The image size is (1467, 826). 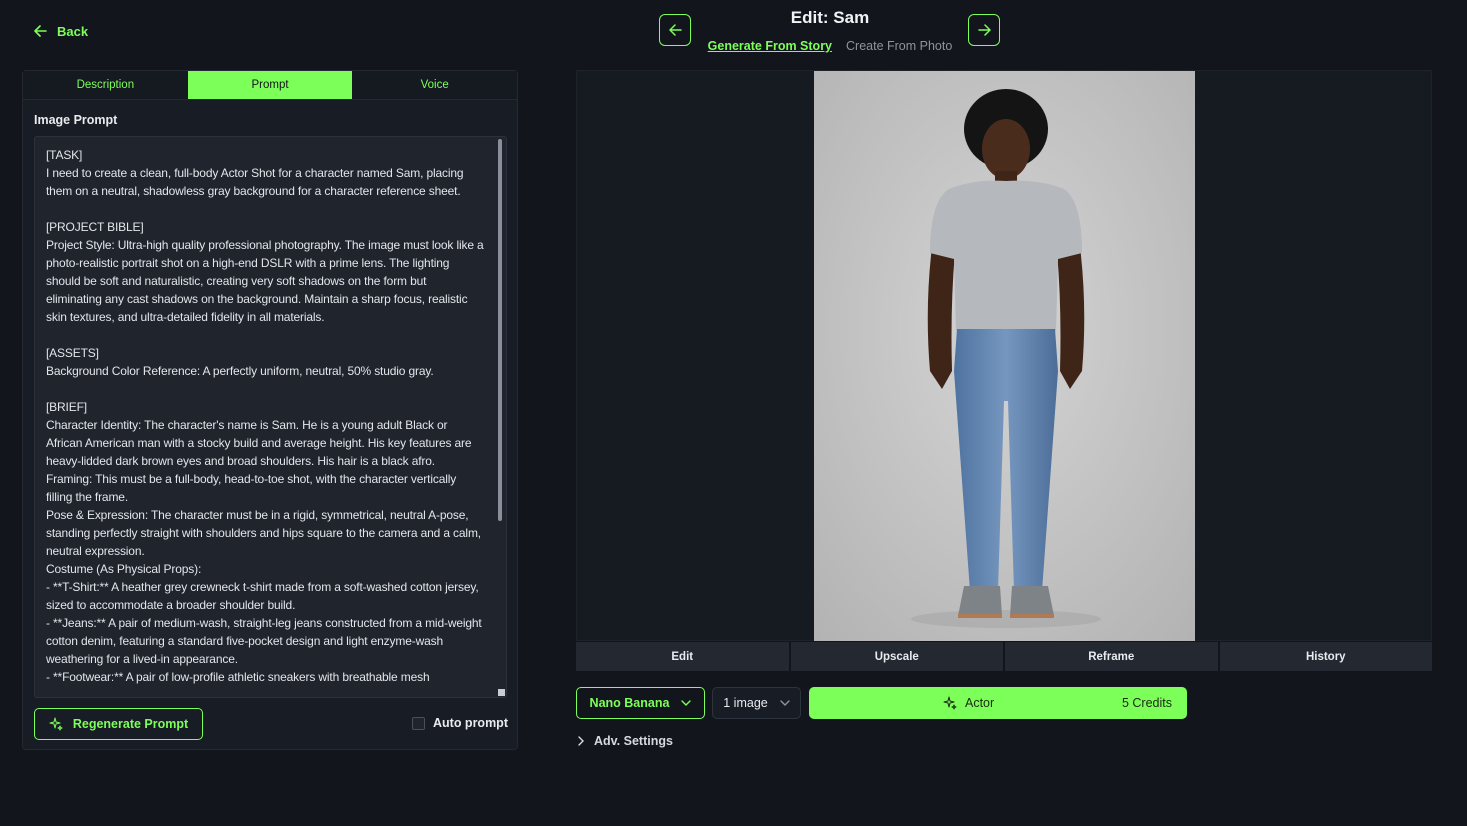 I want to click on generate-label: Actor, so click(x=980, y=703).